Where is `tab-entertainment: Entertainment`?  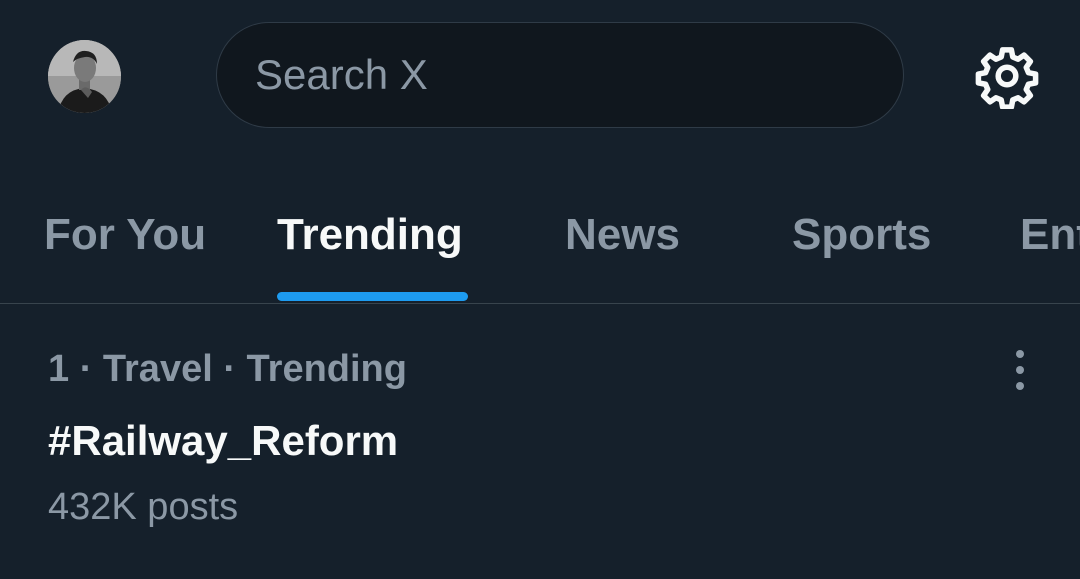 tab-entertainment: Entertainment is located at coordinates (1050, 246).